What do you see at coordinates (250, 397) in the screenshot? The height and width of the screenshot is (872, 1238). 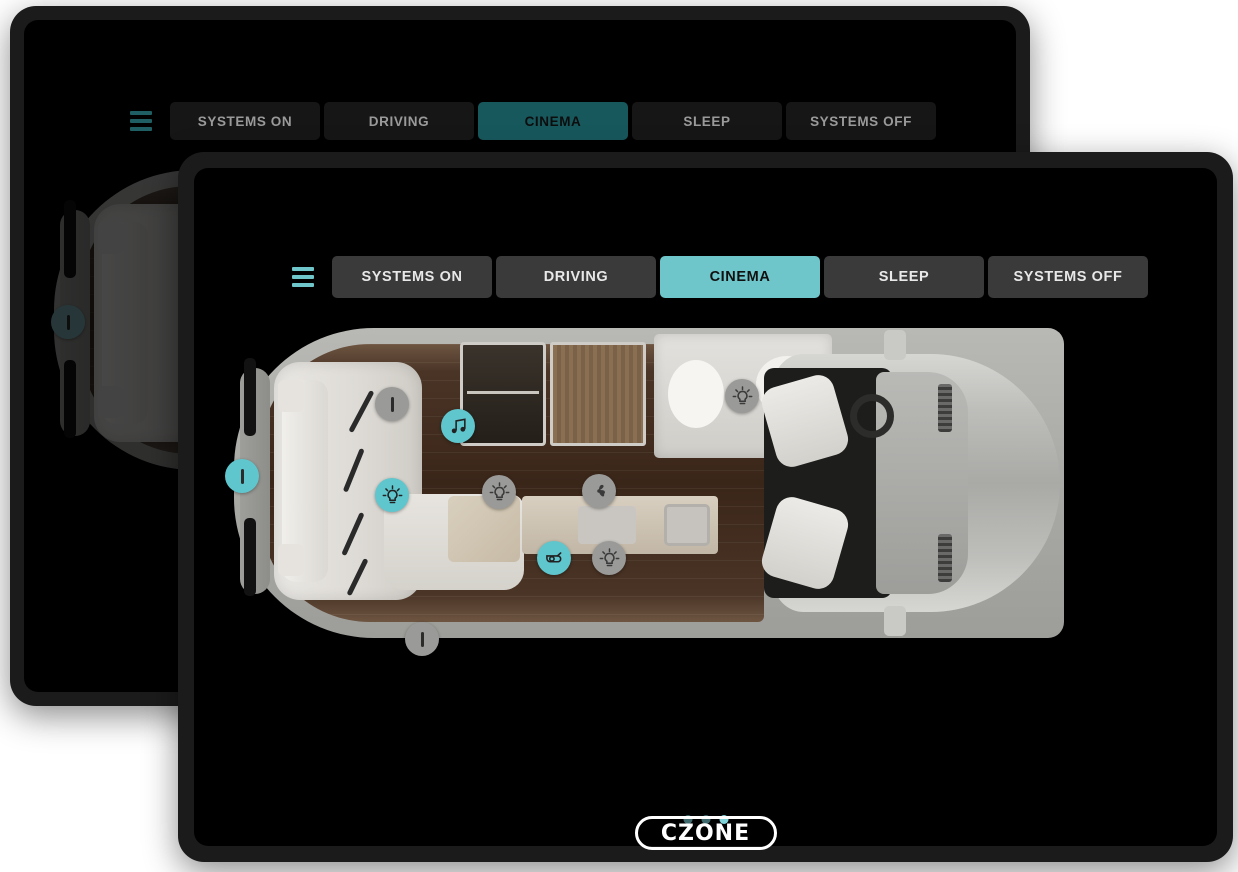 I see `window-strip-upper-front` at bounding box center [250, 397].